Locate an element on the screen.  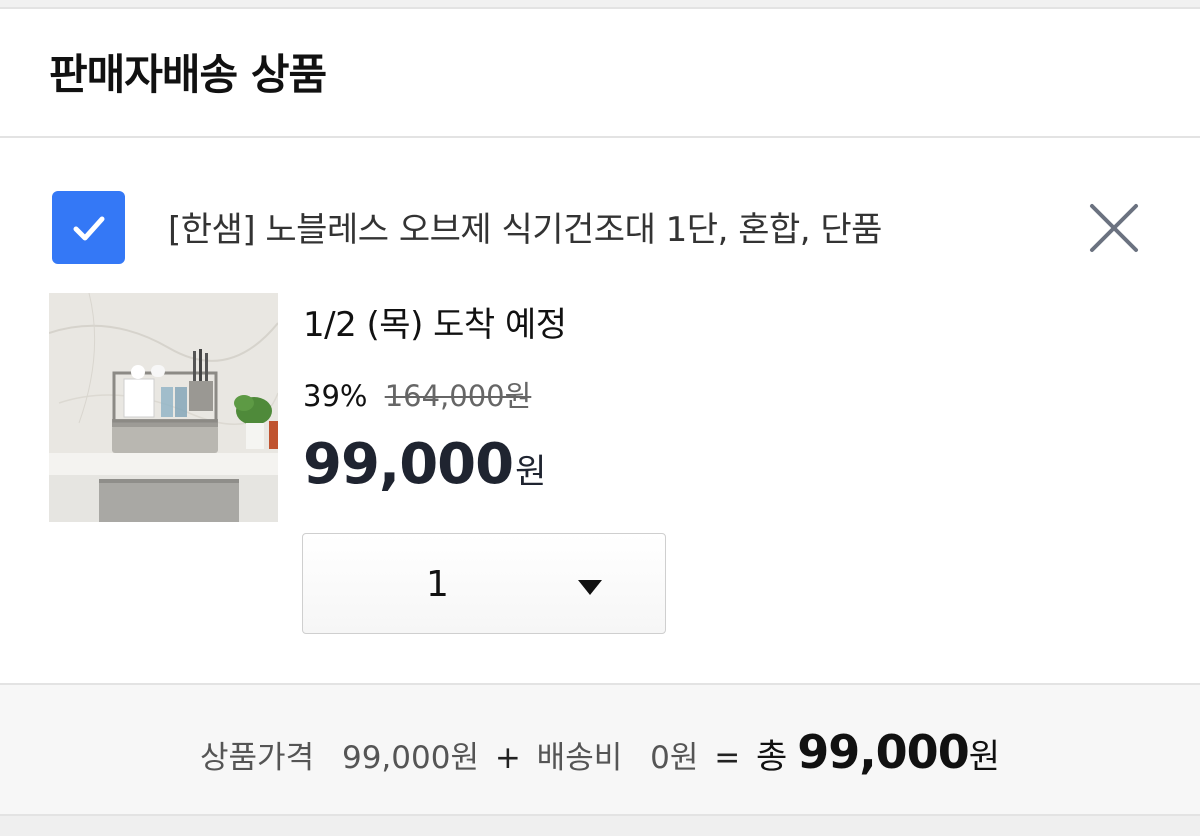
total-label: 총 is located at coordinates (772, 757).